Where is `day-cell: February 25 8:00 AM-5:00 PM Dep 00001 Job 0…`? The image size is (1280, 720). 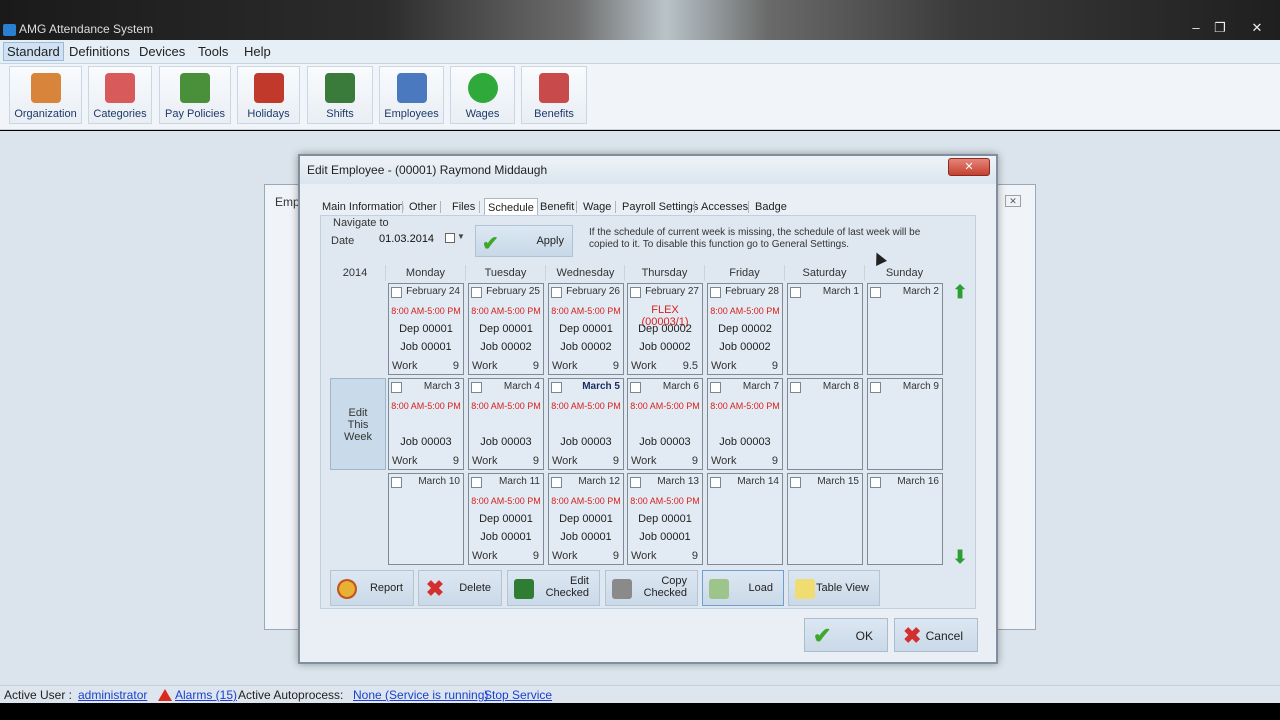
day-cell: February 25 8:00 AM-5:00 PM Dep 00001 Job 0… is located at coordinates (506, 329).